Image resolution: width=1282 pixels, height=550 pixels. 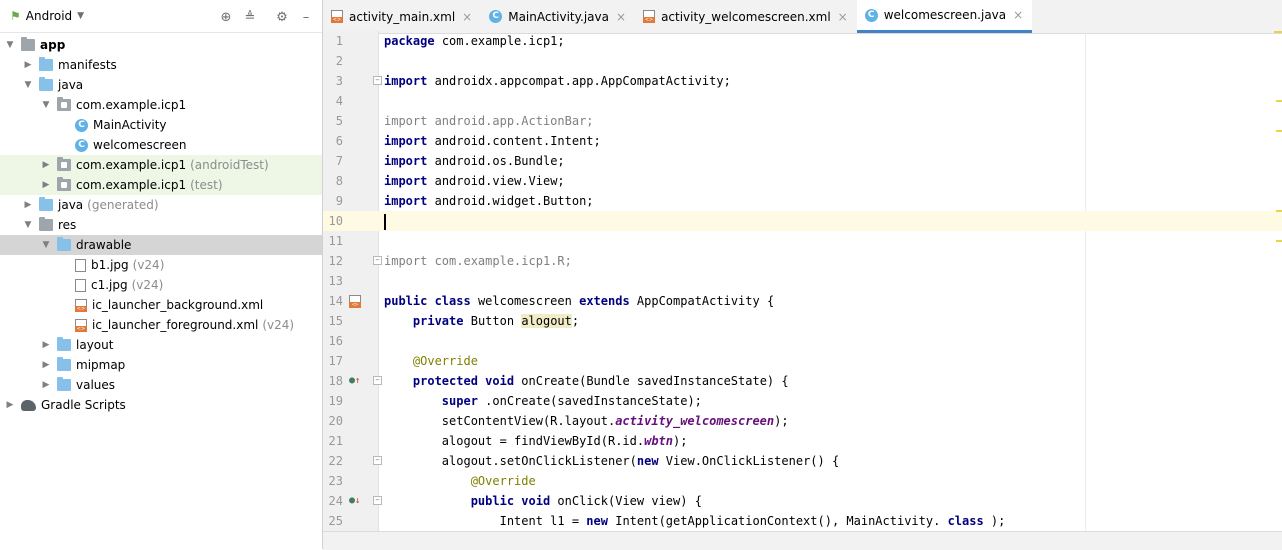 What do you see at coordinates (802, 321) in the screenshot?
I see `code-line: 15 private Button alogout;` at bounding box center [802, 321].